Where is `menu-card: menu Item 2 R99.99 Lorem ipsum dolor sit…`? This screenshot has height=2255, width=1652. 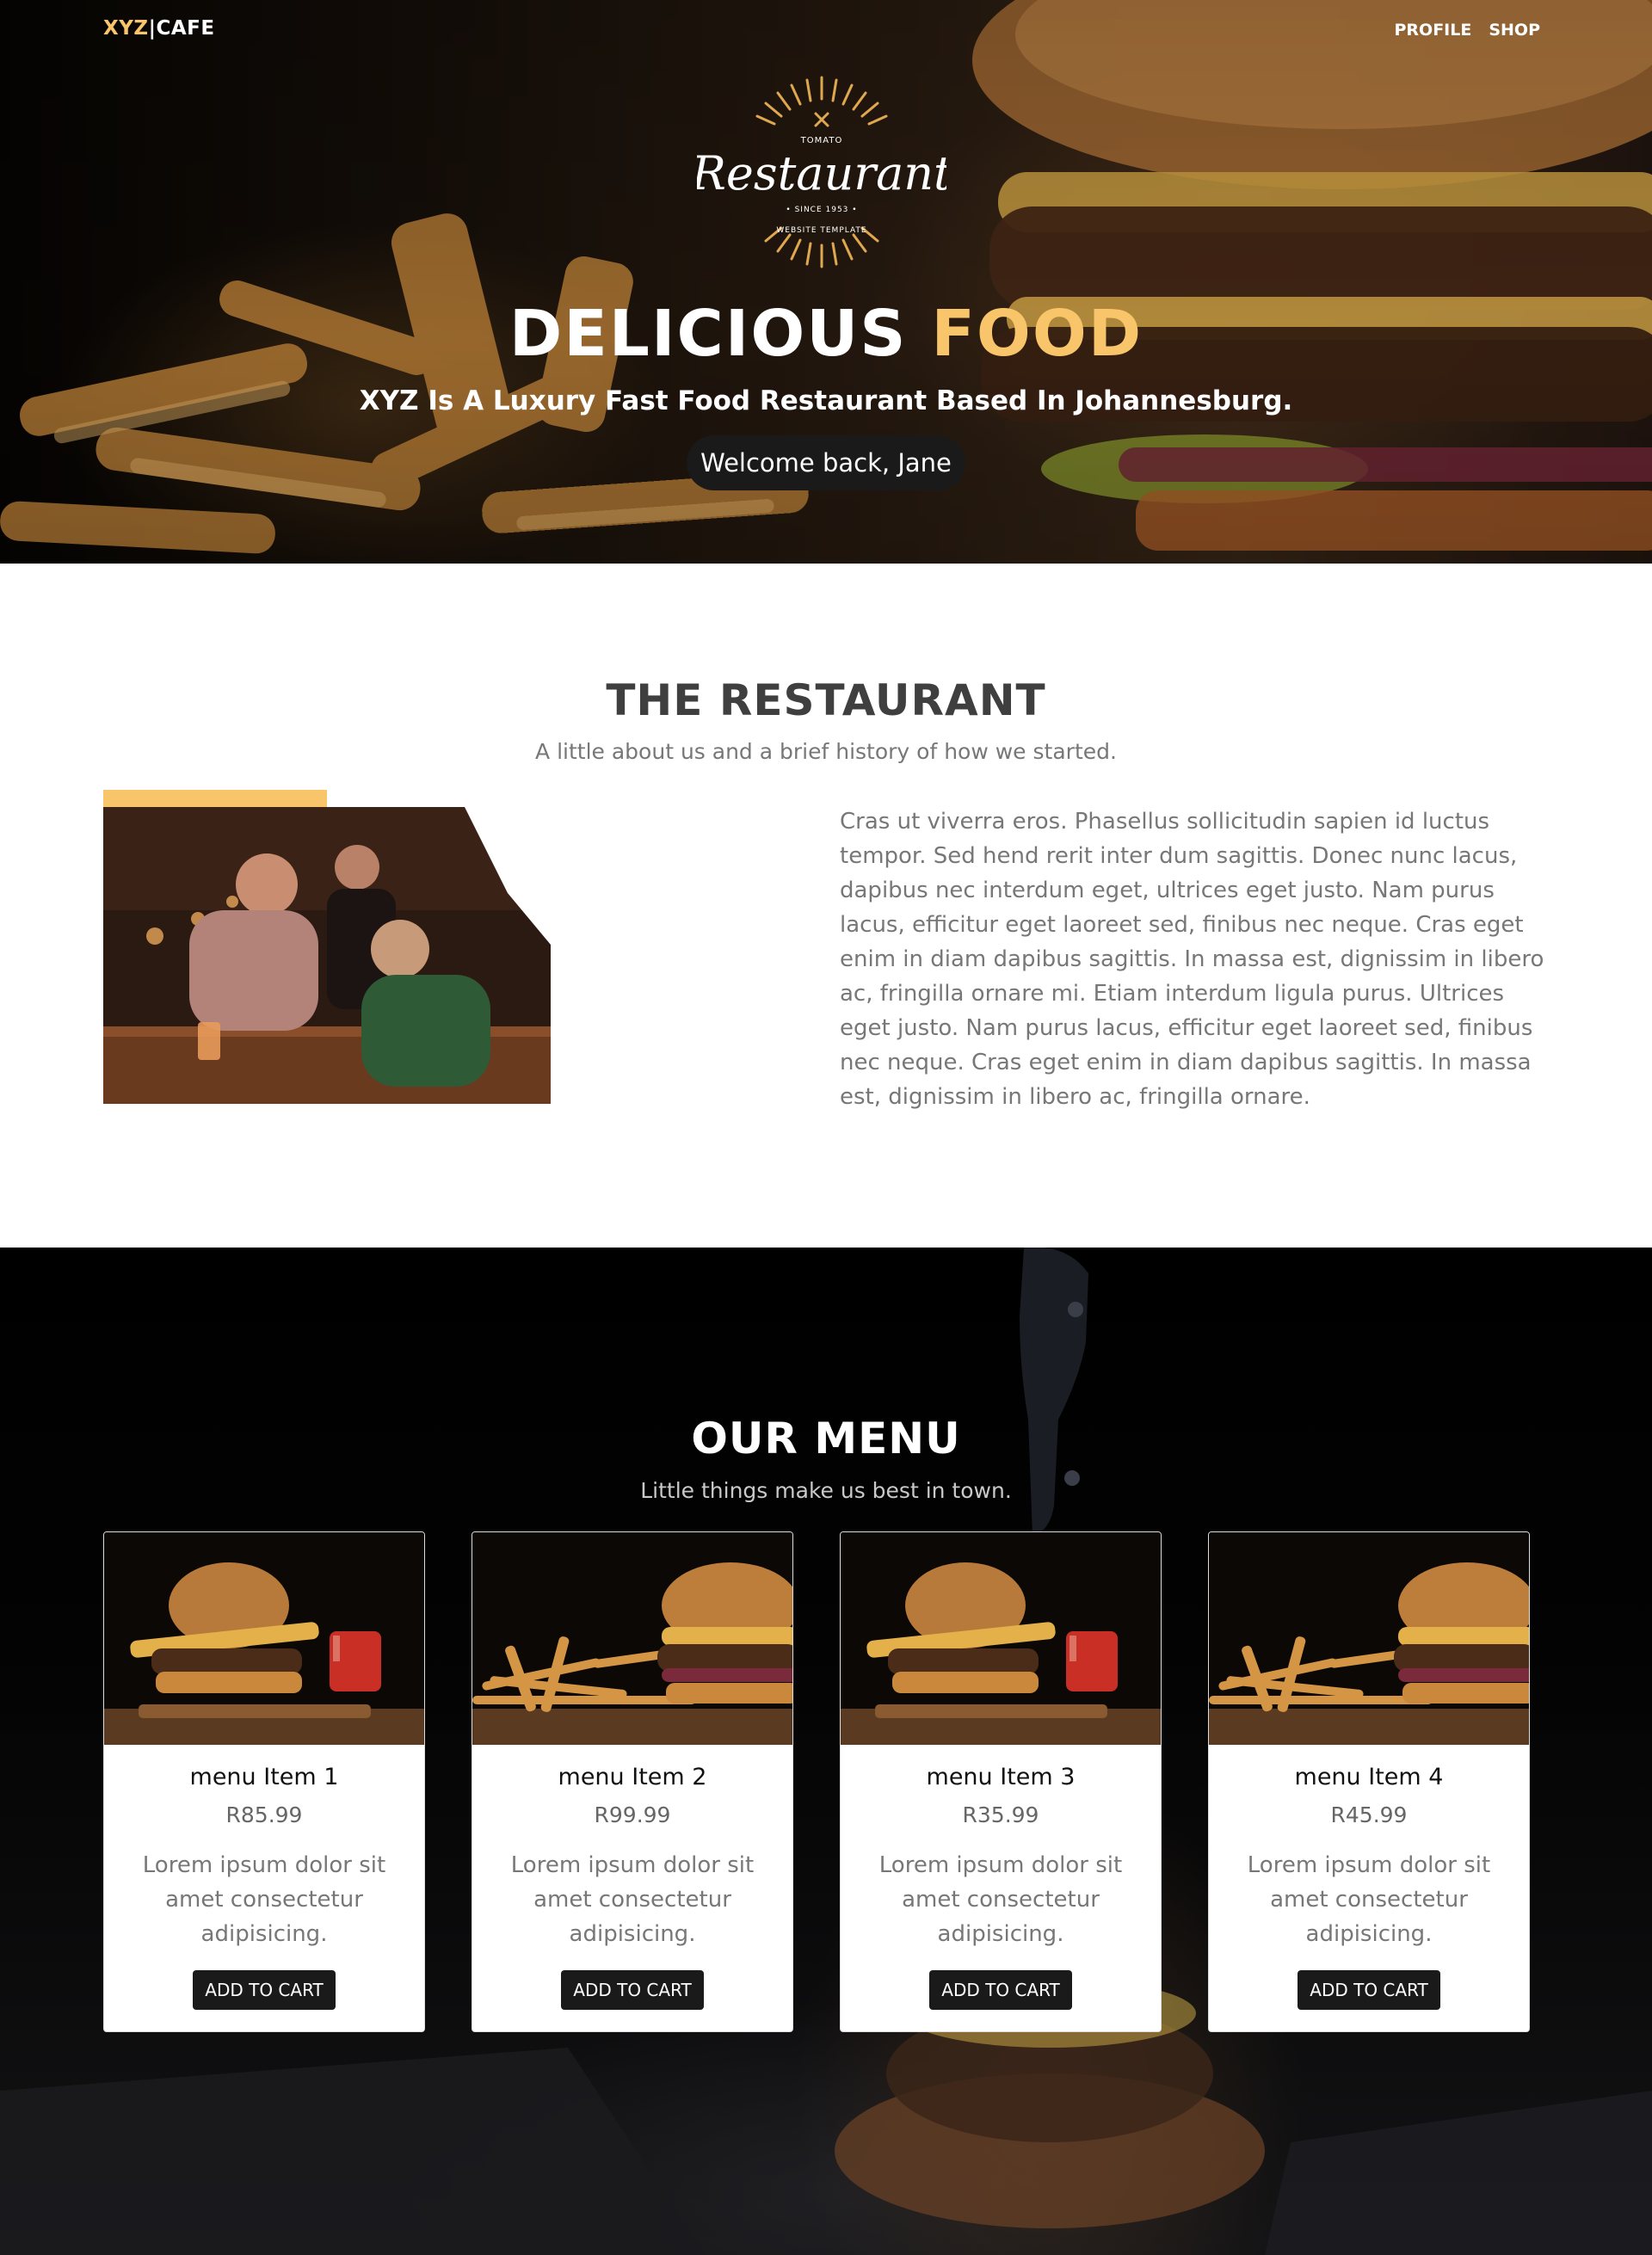
menu-card: menu Item 2 R99.99 Lorem ipsum dolor sit… is located at coordinates (632, 1781).